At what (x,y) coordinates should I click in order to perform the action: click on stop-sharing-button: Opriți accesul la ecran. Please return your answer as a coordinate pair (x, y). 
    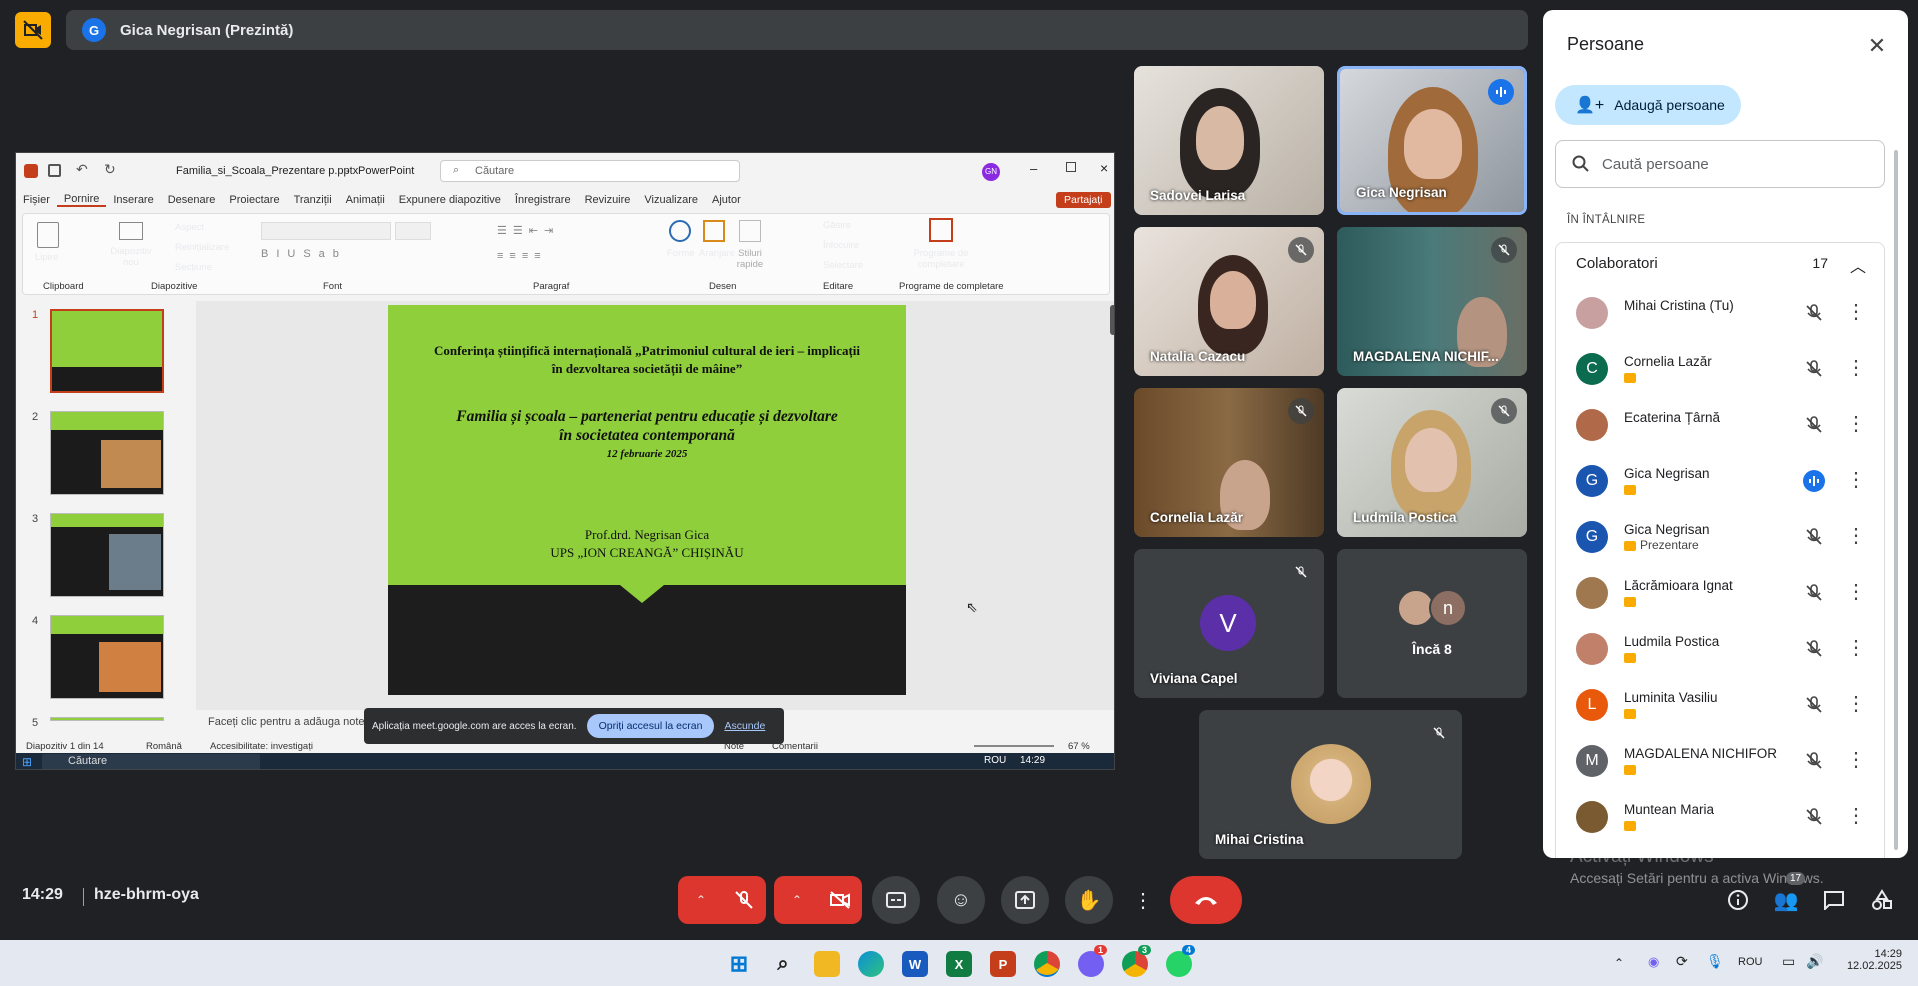
    Looking at the image, I should click on (650, 726).